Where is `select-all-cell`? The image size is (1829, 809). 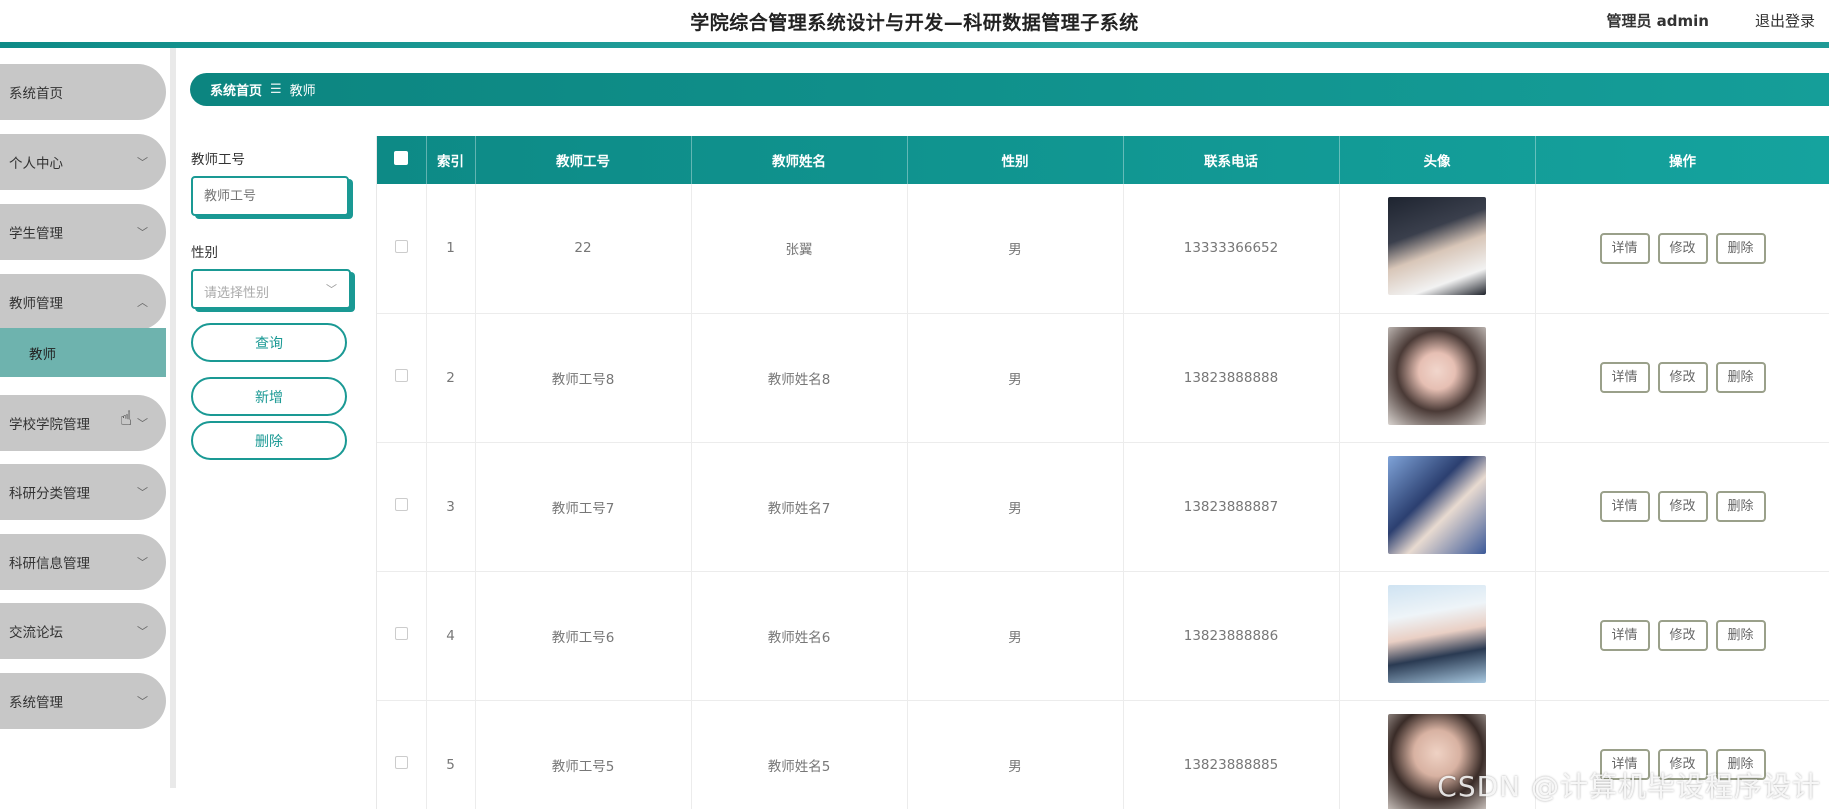
select-all-cell is located at coordinates (402, 160).